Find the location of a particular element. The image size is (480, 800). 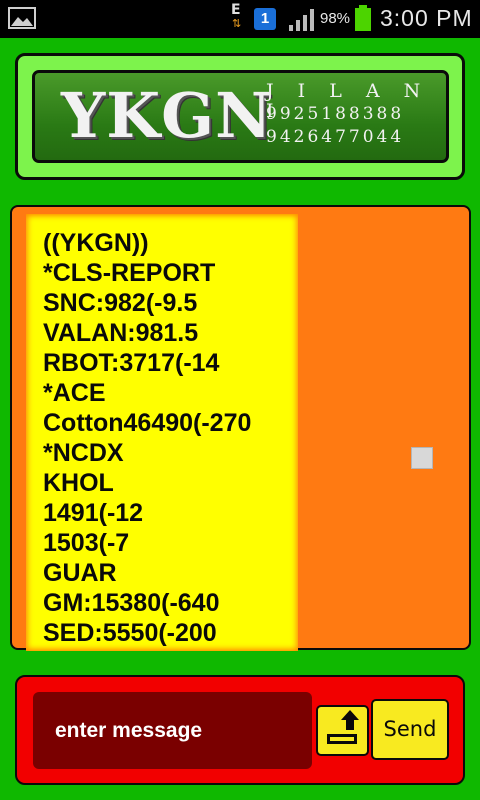

network-data-icon: E ⇅ is located at coordinates (236, 16).